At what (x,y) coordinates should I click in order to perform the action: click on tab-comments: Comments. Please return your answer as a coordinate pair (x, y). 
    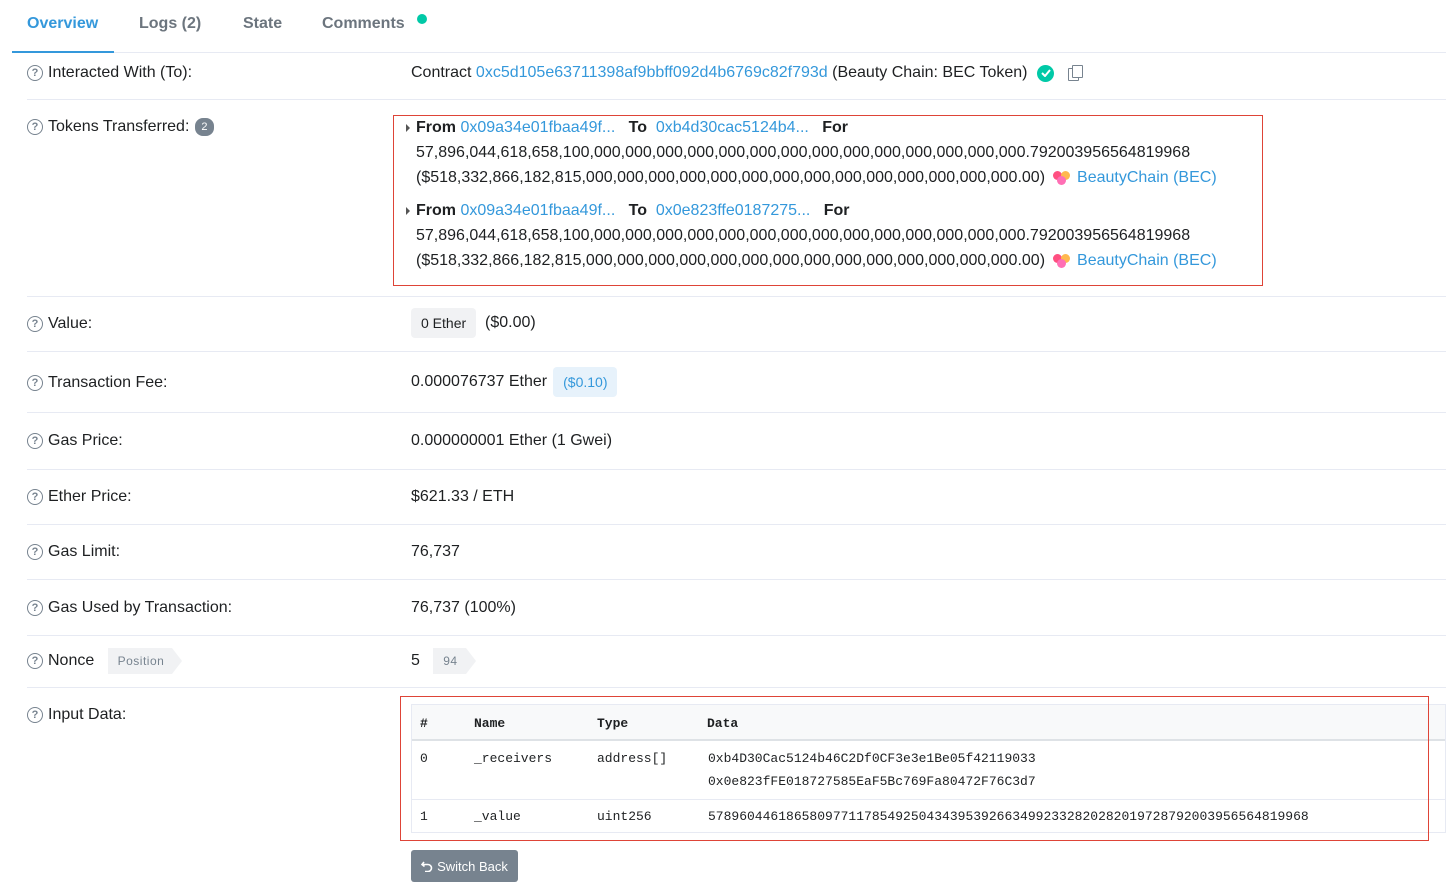
    Looking at the image, I should click on (363, 26).